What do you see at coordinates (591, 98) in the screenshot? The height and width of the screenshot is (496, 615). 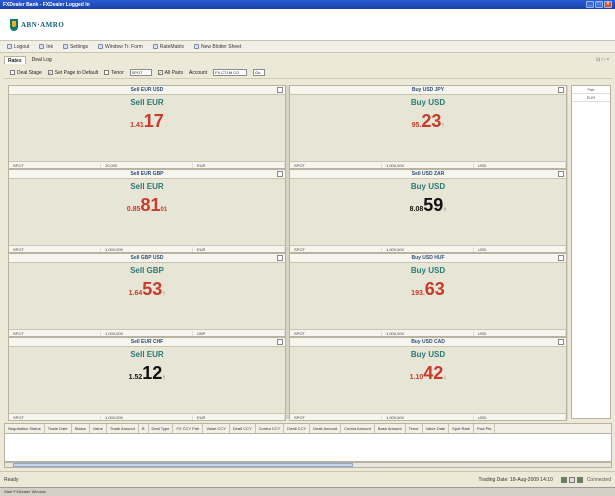 I see `panel-row: EUR` at bounding box center [591, 98].